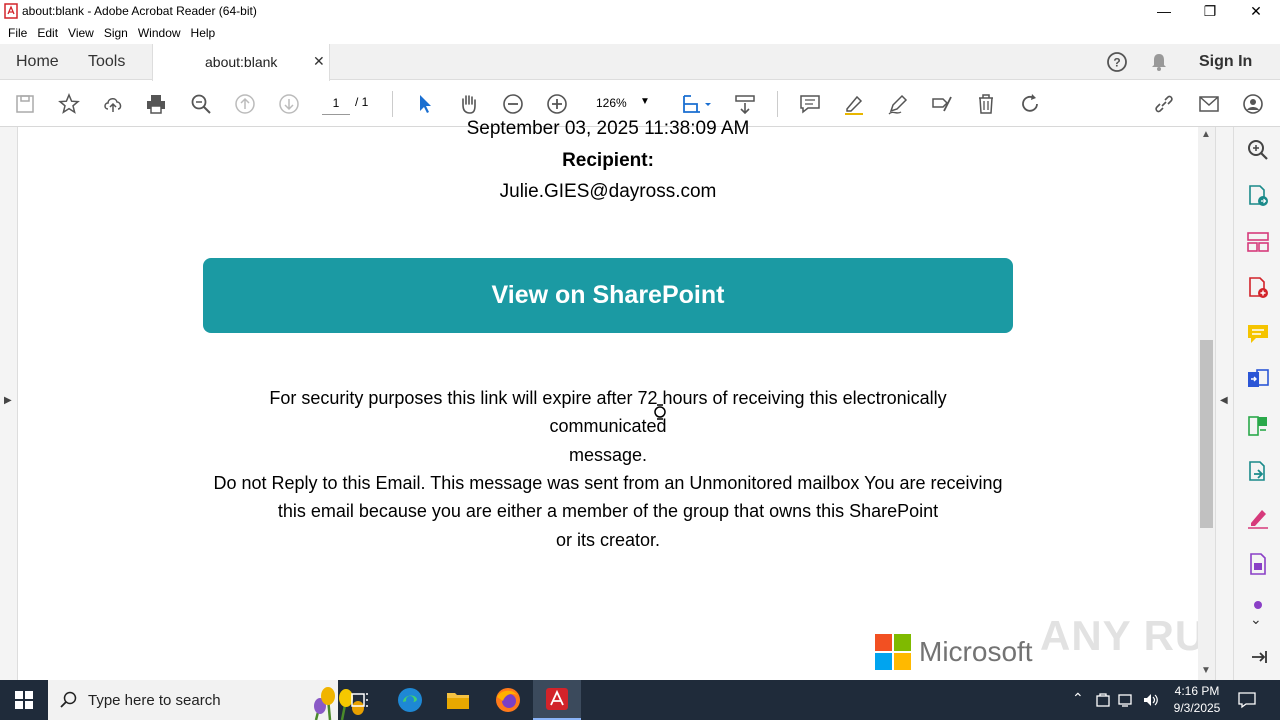  What do you see at coordinates (469, 104) in the screenshot?
I see `hand-tool-icon` at bounding box center [469, 104].